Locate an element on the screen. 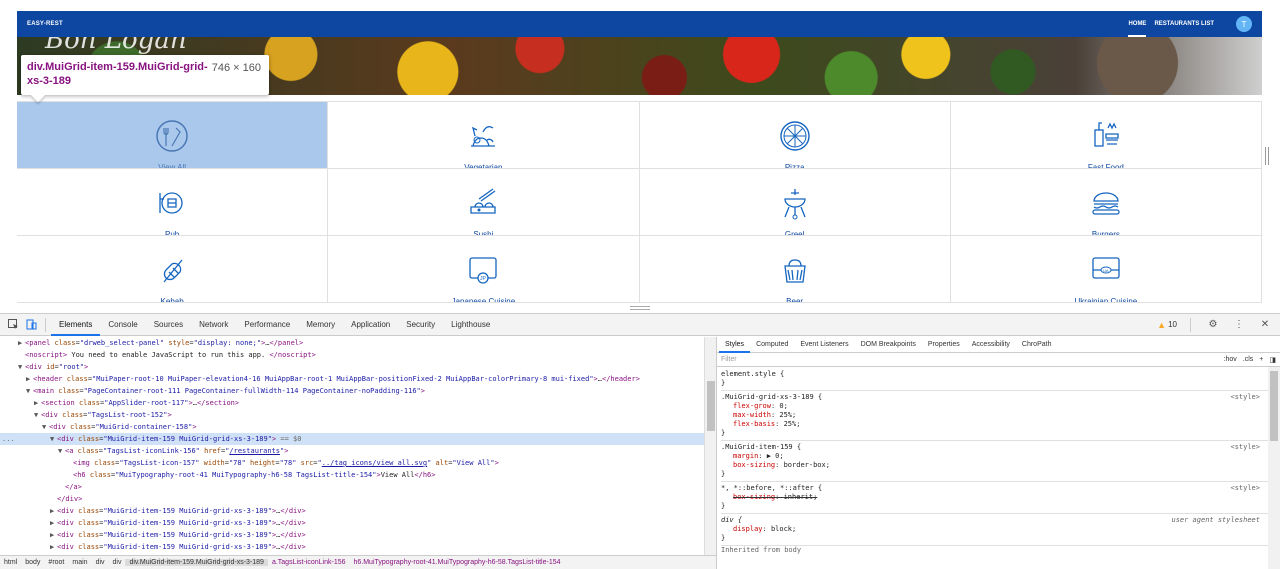  dom-node: ▼ <div class="MuiGrid-container-158"> is located at coordinates (352, 427).